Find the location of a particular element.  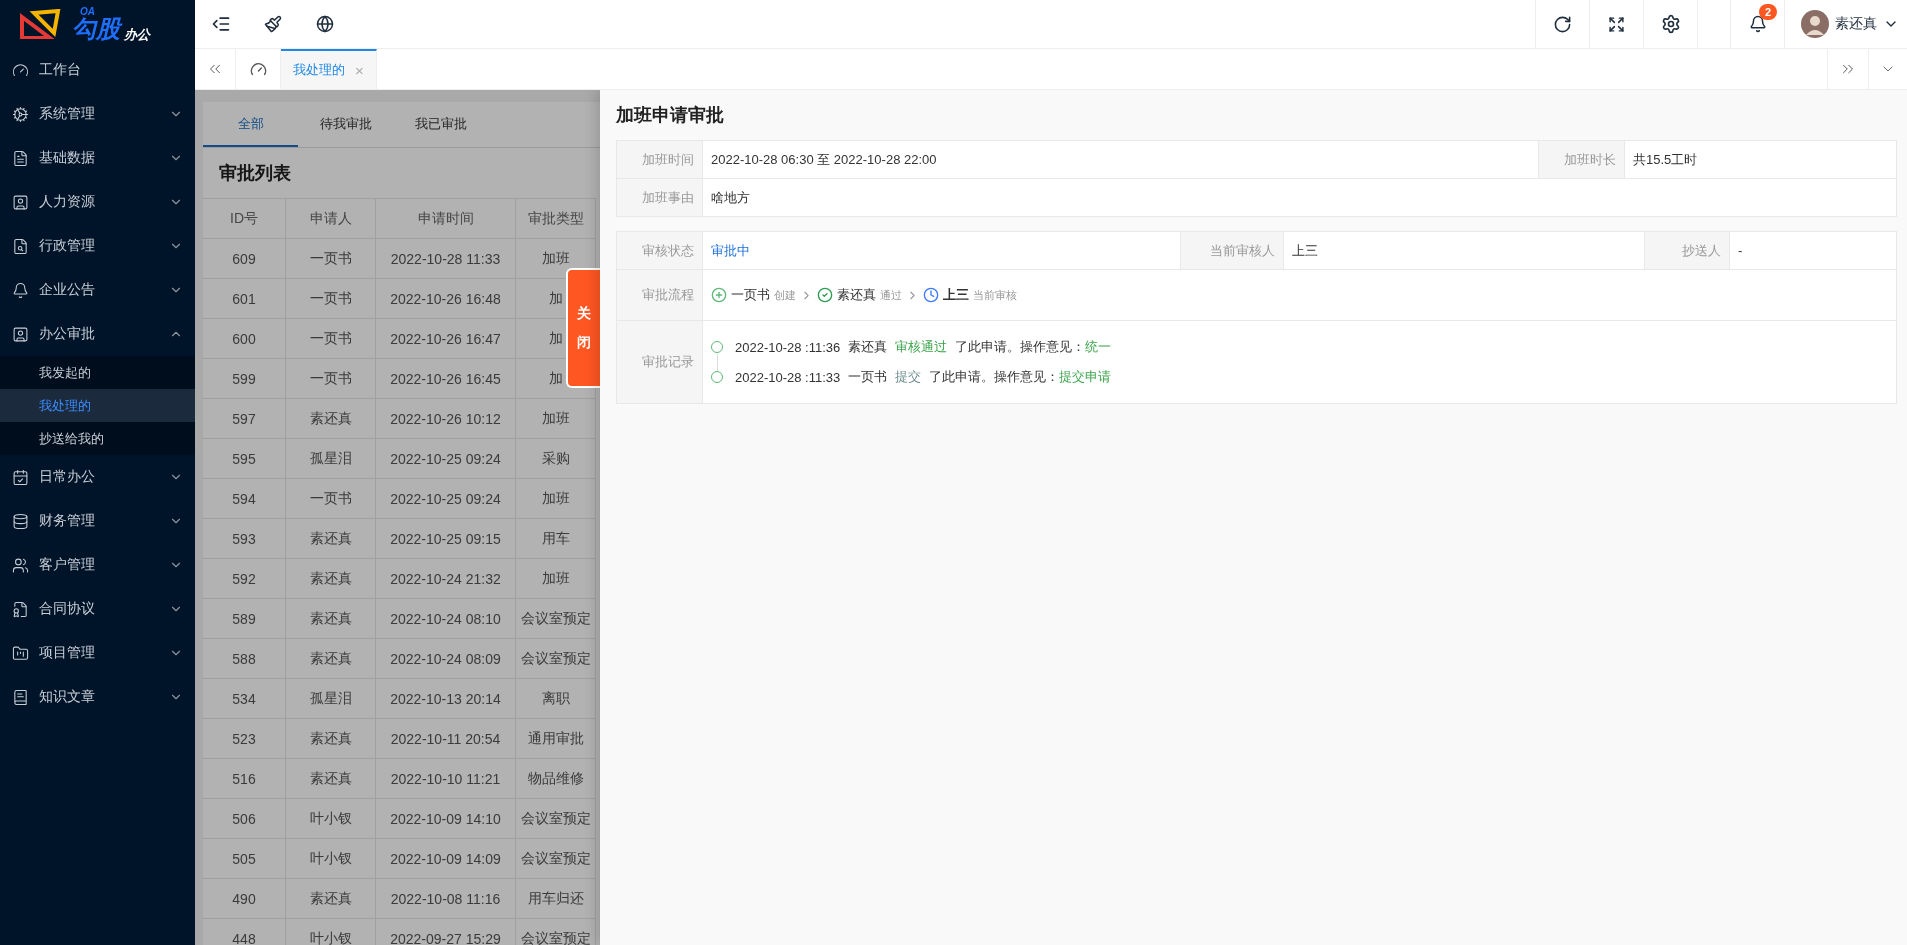

sidebar-item: 系统管理 is located at coordinates (97, 114).